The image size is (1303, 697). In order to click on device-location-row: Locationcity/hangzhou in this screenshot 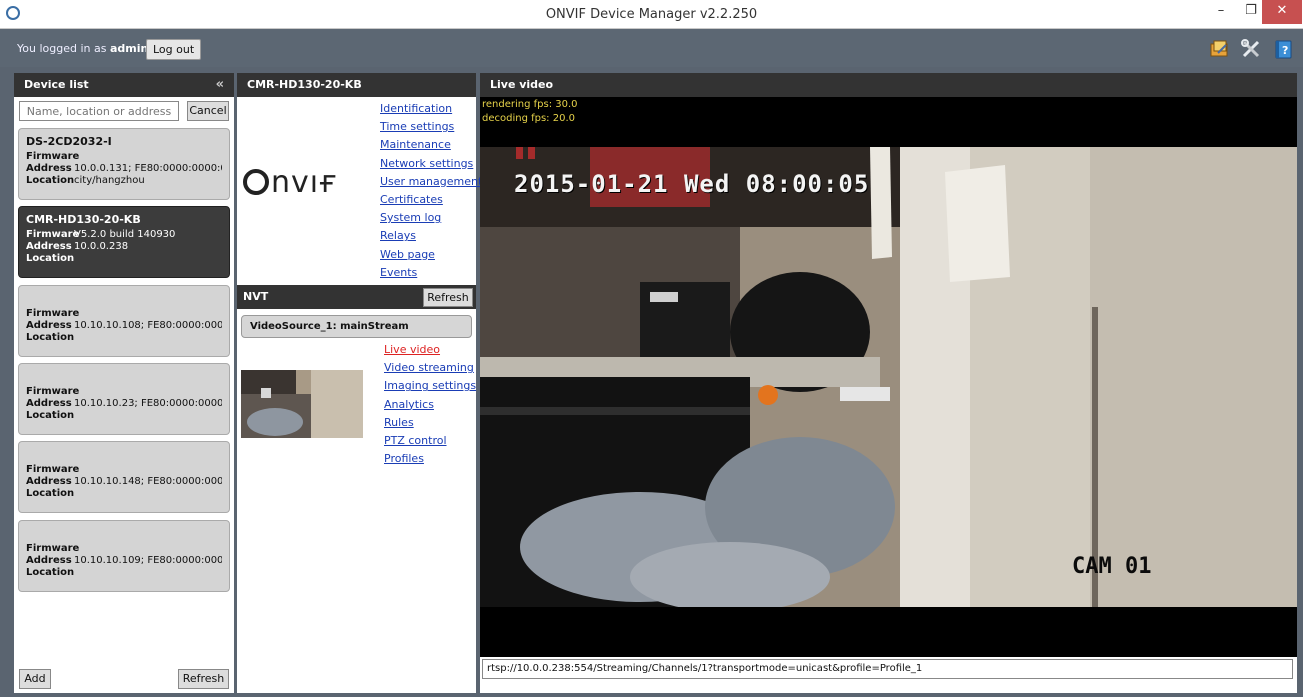, I will do `click(124, 181)`.